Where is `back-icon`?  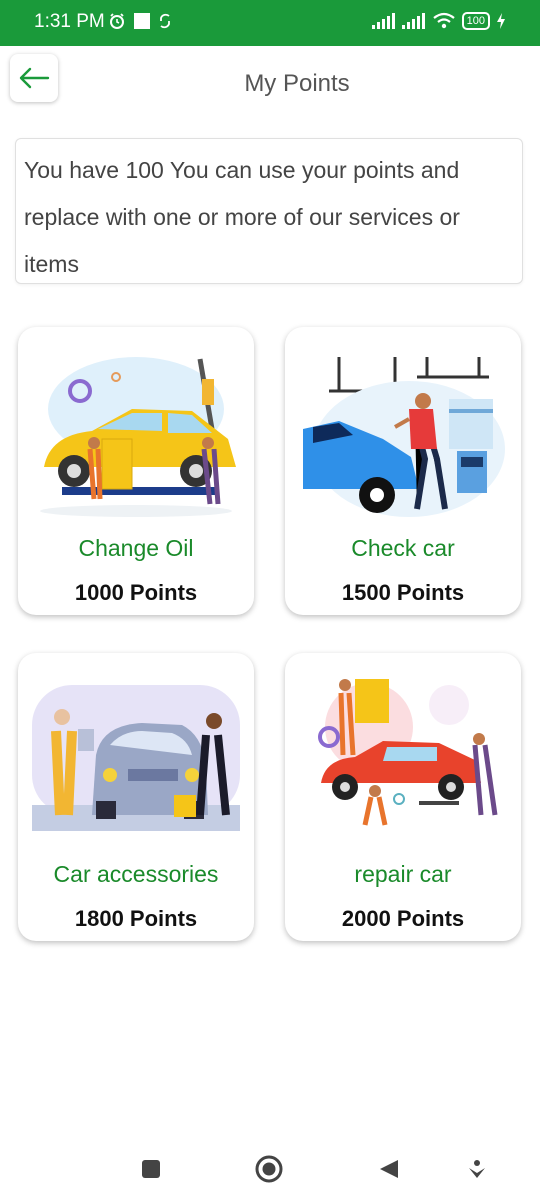 back-icon is located at coordinates (389, 1169).